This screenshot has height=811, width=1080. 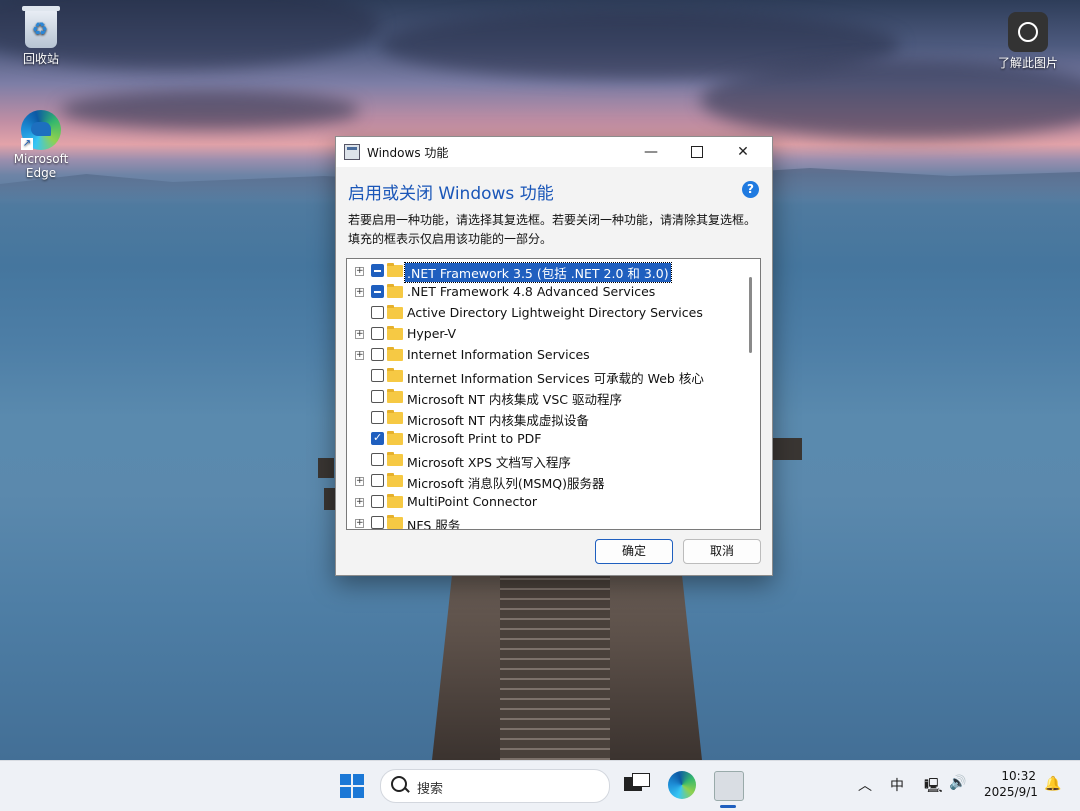 I want to click on feature-row: + NFS 服务, so click(x=546, y=521).